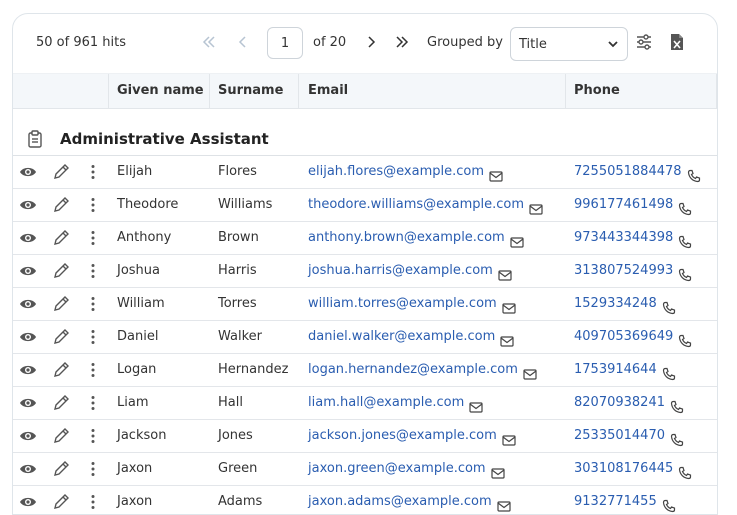 The width and height of the screenshot is (737, 515). Describe the element at coordinates (400, 270) in the screenshot. I see `email-link: joshua.harris@example.com` at that location.